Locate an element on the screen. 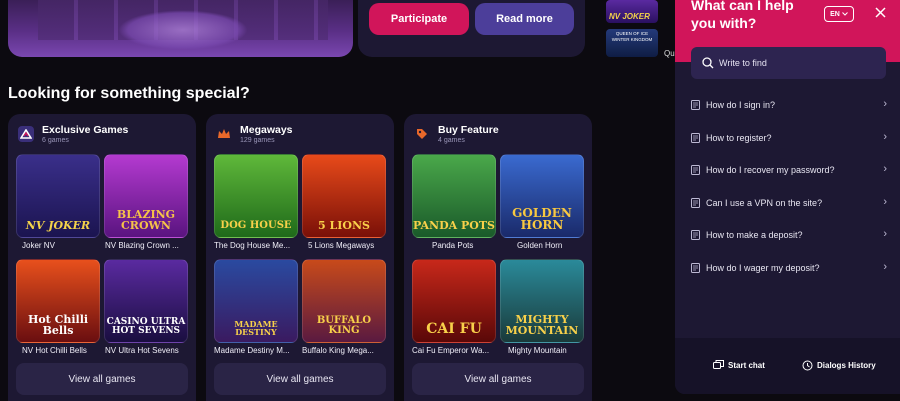 This screenshot has height=401, width=900. game-name: 5 Lions Megaways is located at coordinates (351, 245).